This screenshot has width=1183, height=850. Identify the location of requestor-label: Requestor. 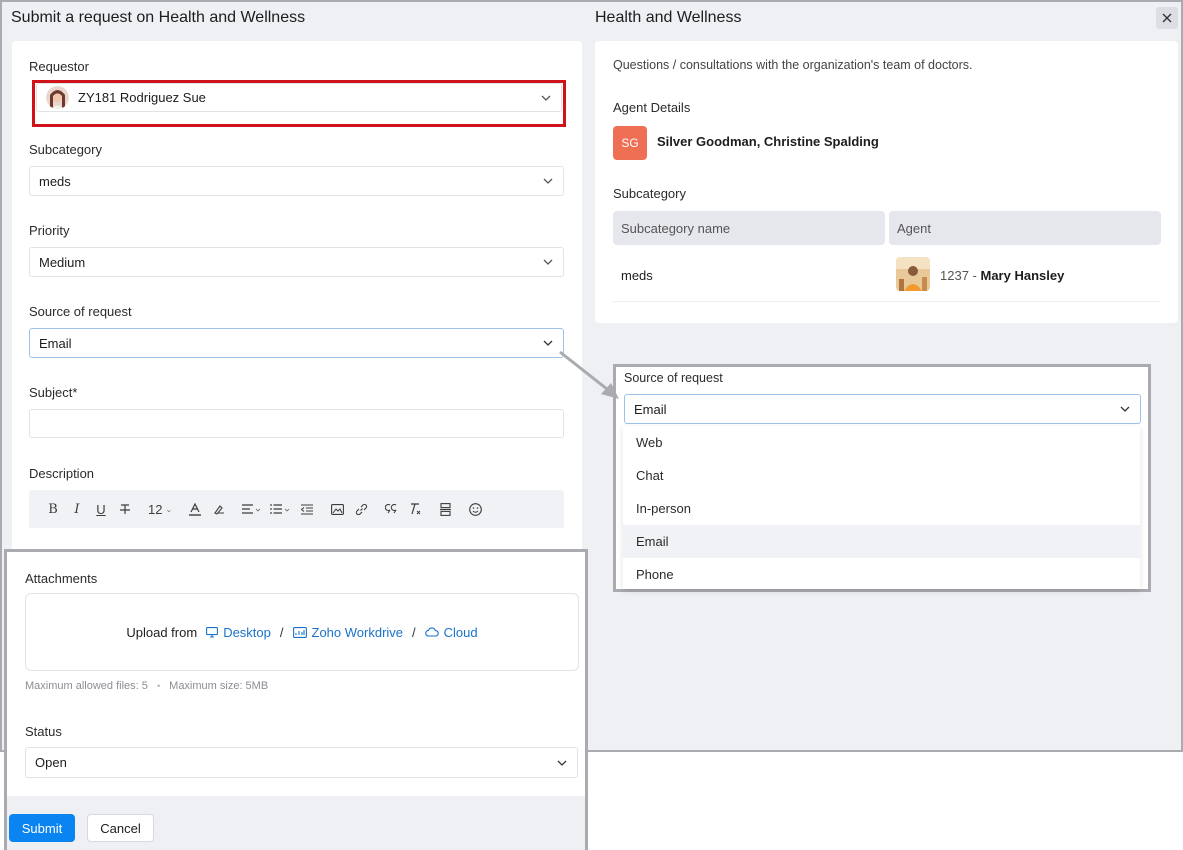
(59, 66).